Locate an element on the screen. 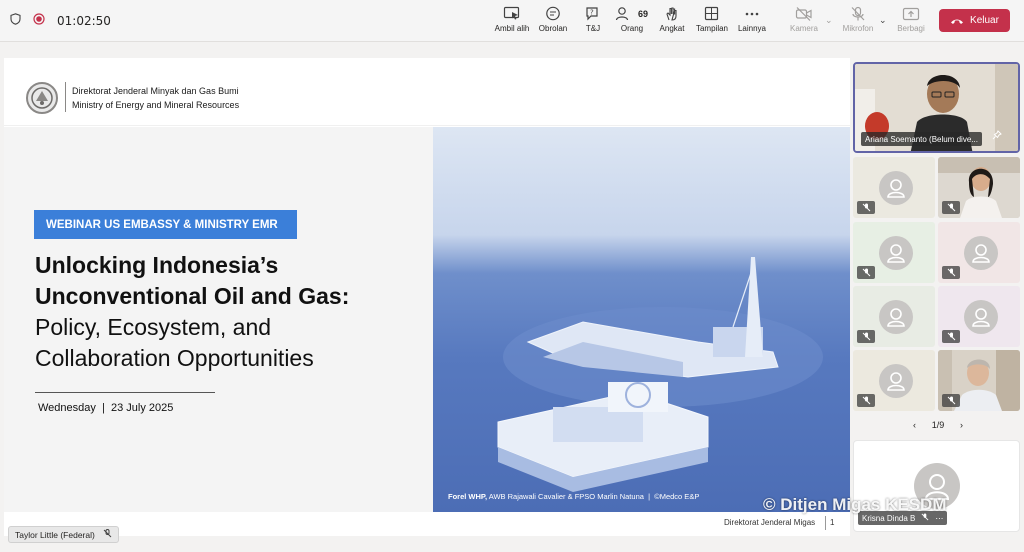 This screenshot has width=1024, height=552. grid-view-icon is located at coordinates (711, 13).